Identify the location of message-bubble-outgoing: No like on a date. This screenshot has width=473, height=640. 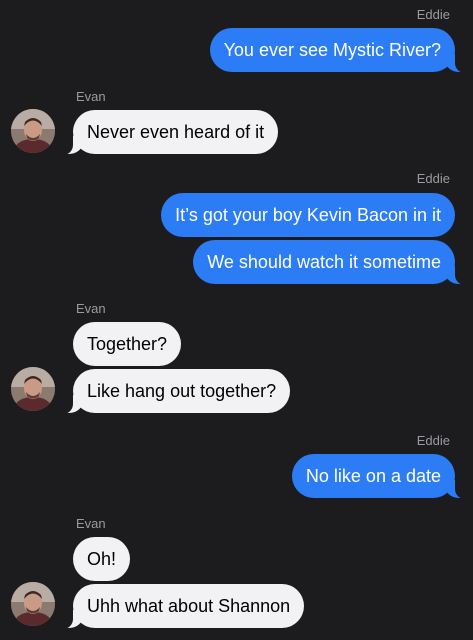
(380, 476).